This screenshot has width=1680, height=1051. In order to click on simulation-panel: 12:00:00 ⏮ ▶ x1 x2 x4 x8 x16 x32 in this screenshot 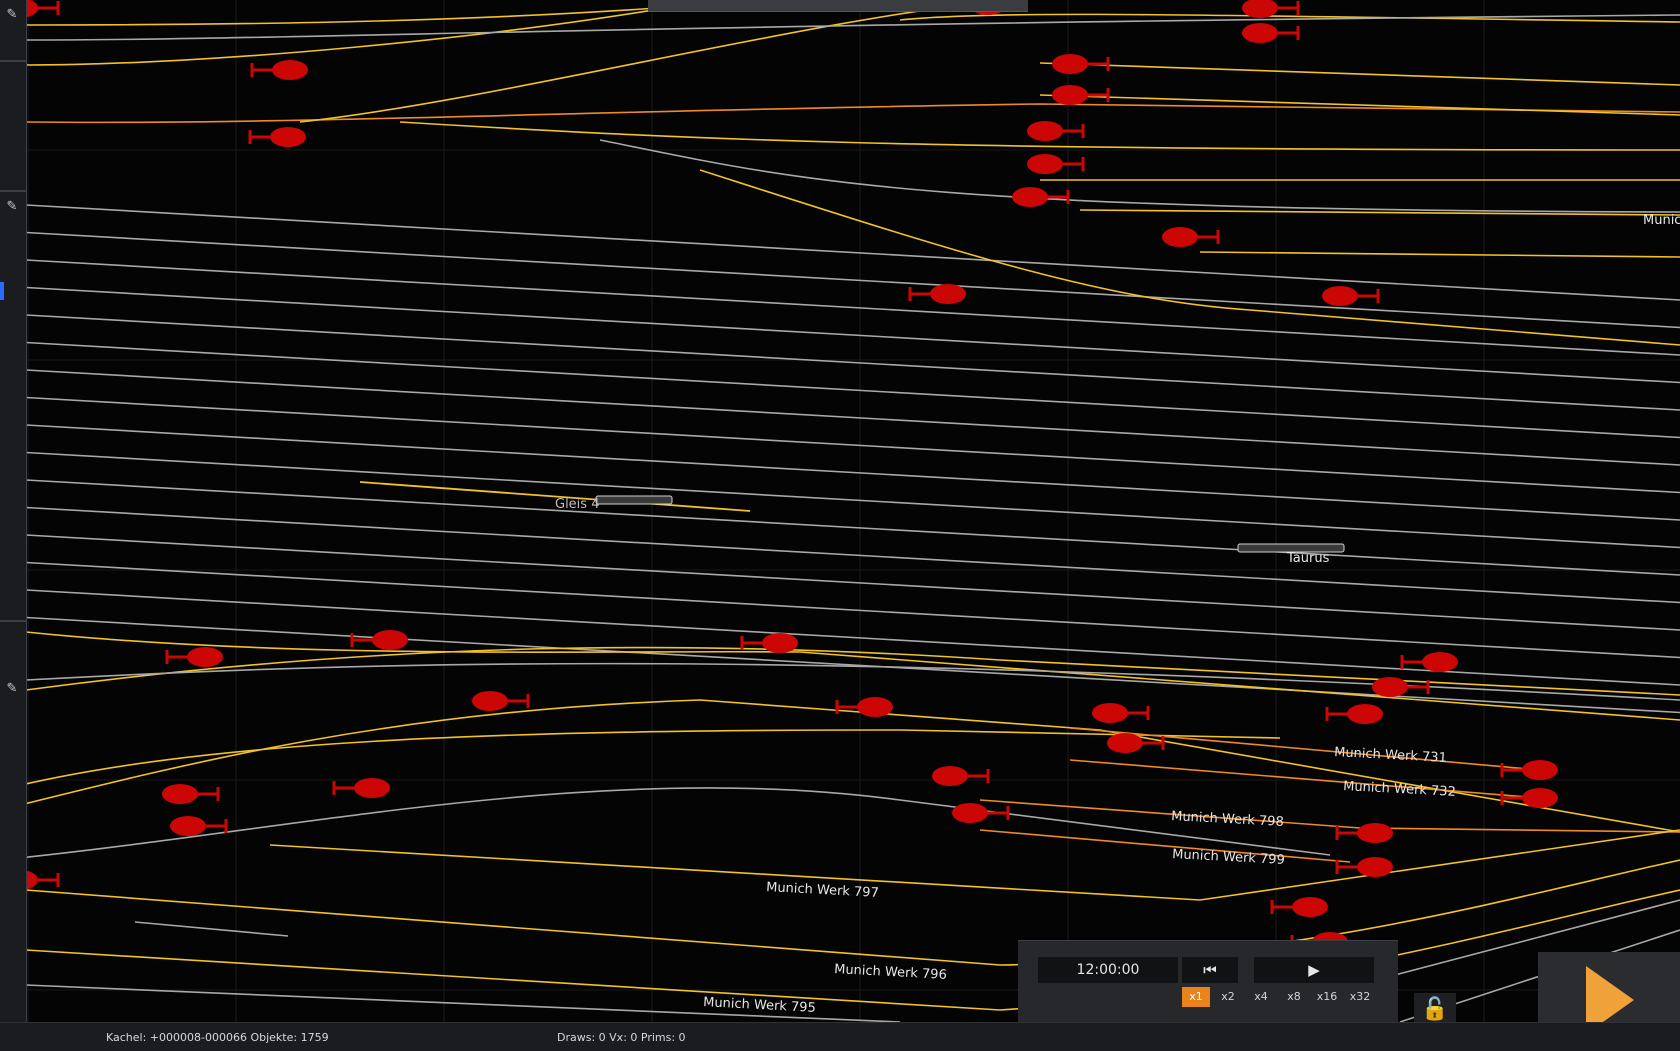, I will do `click(1208, 981)`.